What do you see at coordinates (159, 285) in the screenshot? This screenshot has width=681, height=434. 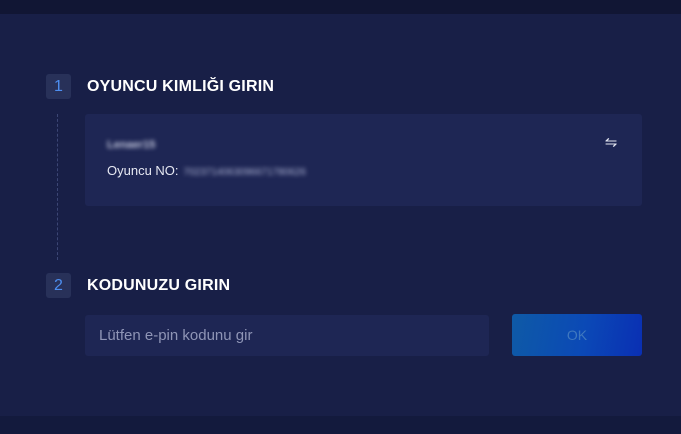 I see `step-2-title: KODUNUZU GIRIN` at bounding box center [159, 285].